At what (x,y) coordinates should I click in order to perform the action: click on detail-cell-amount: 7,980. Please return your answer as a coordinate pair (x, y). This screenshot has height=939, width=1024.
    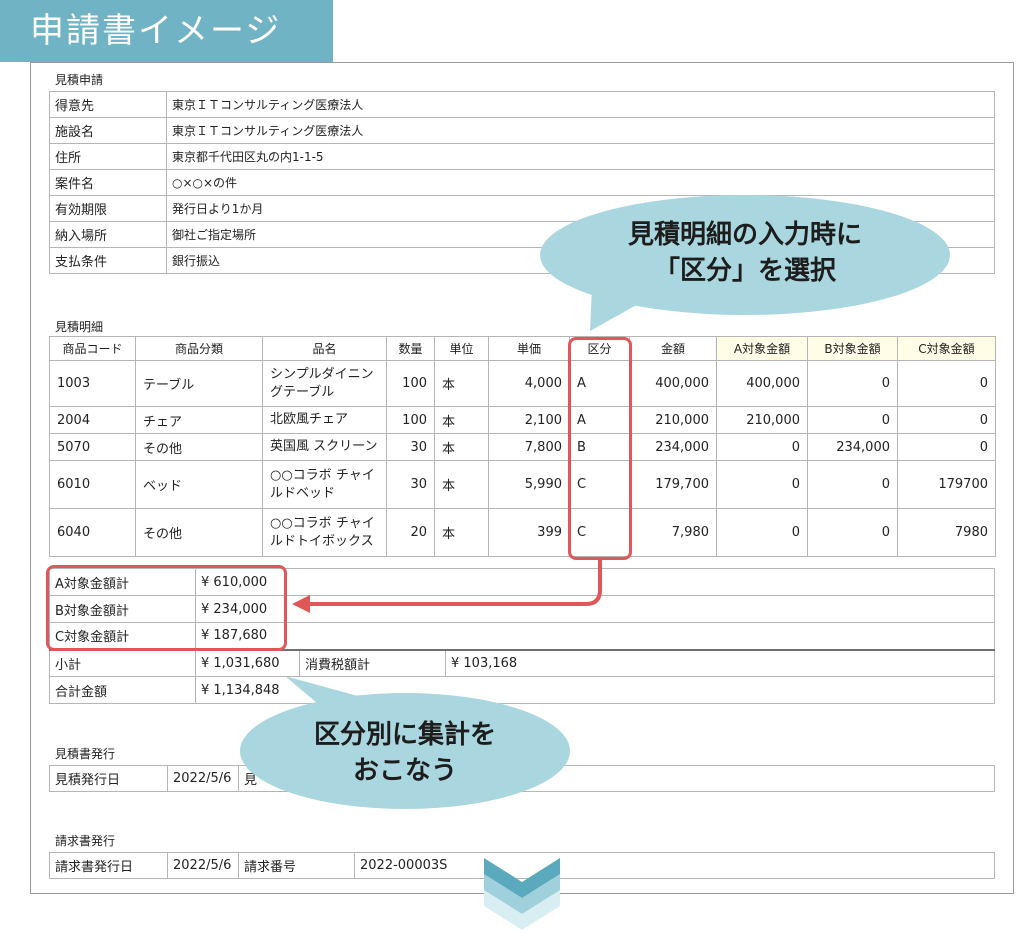
    Looking at the image, I should click on (673, 532).